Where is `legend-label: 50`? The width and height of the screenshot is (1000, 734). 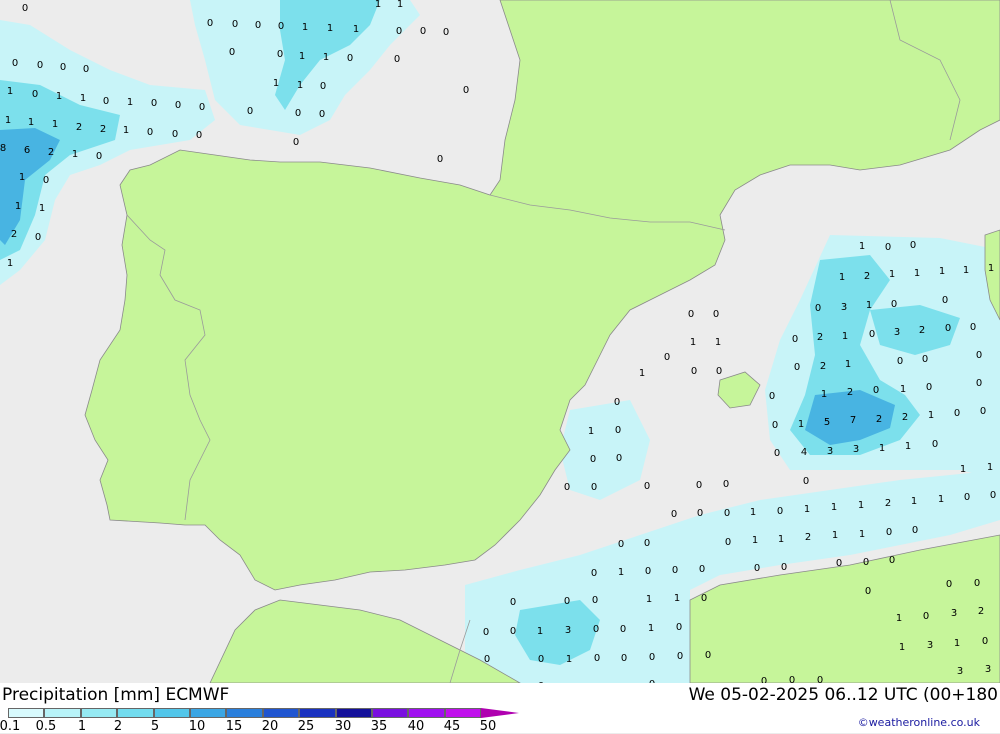 legend-label: 50 is located at coordinates (488, 726).